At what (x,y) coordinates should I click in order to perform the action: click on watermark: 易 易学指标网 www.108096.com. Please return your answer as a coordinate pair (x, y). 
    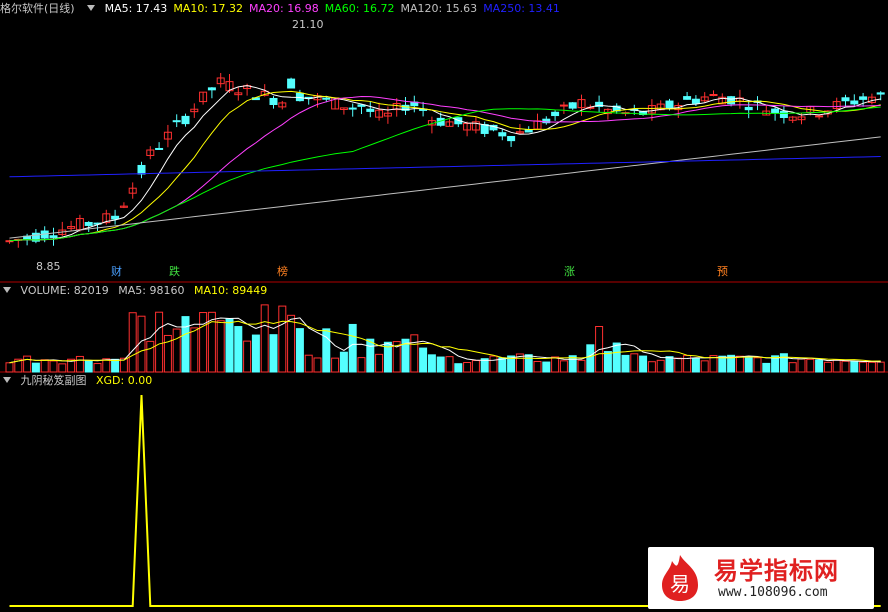
    Looking at the image, I should click on (761, 578).